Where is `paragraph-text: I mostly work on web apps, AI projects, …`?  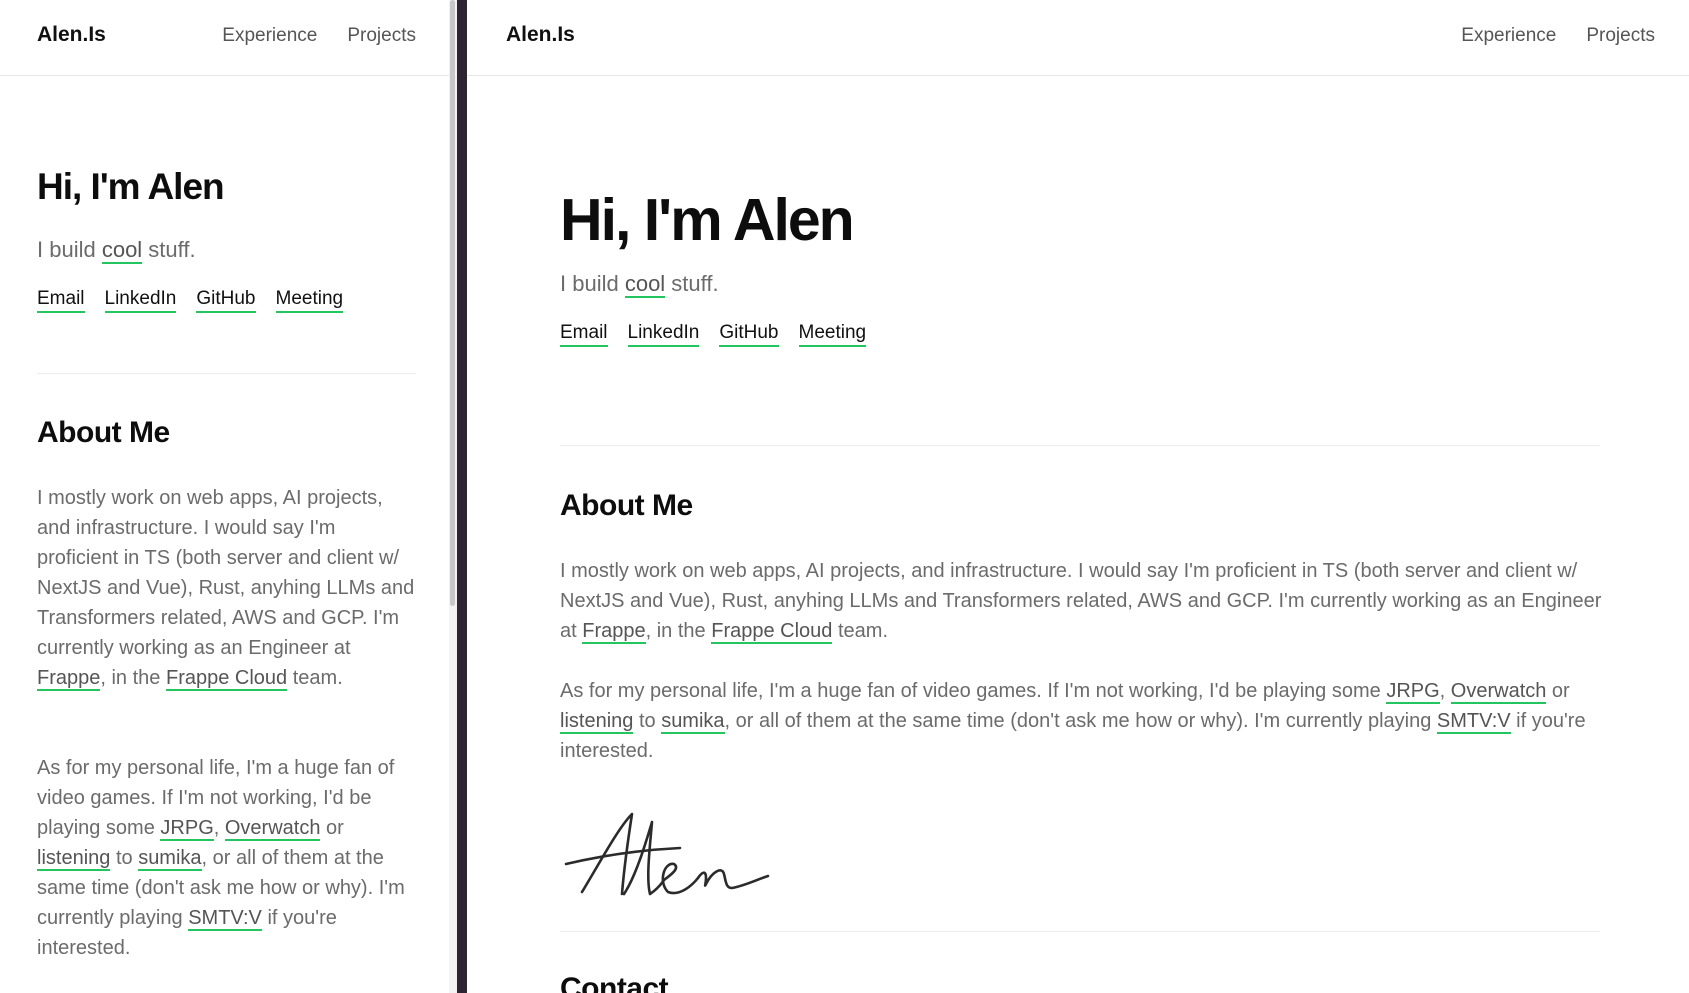 paragraph-text: I mostly work on web apps, AI projects, … is located at coordinates (226, 573).